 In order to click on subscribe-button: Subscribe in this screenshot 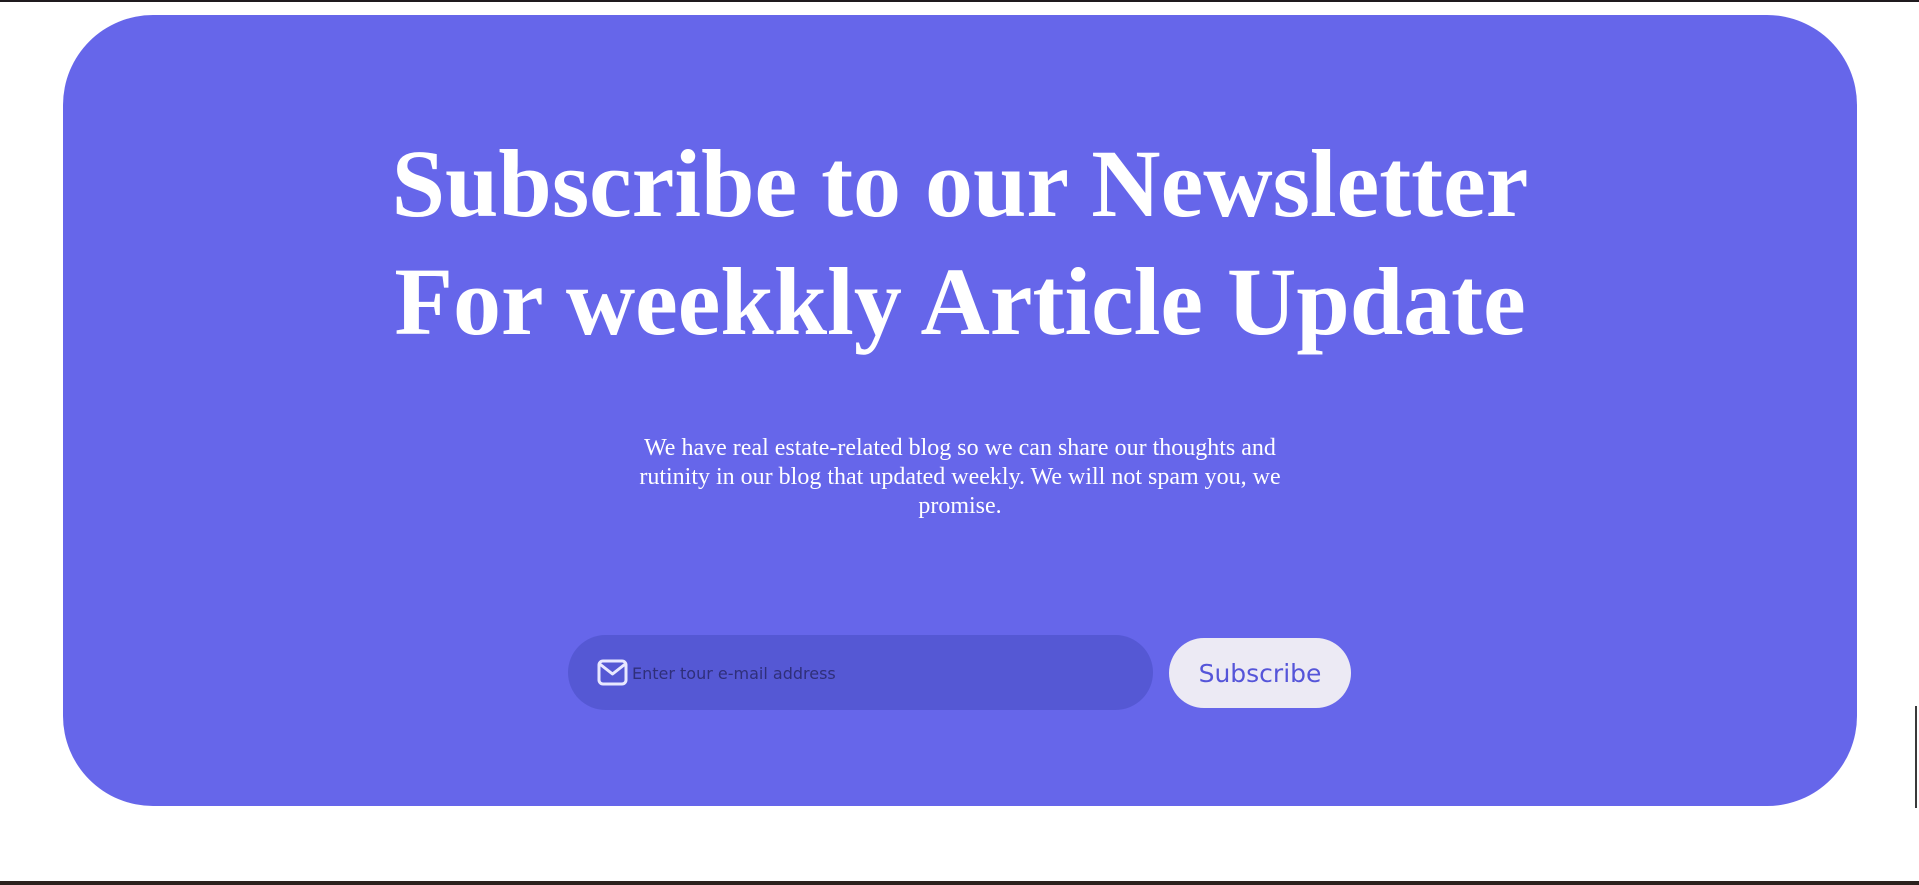, I will do `click(1260, 673)`.